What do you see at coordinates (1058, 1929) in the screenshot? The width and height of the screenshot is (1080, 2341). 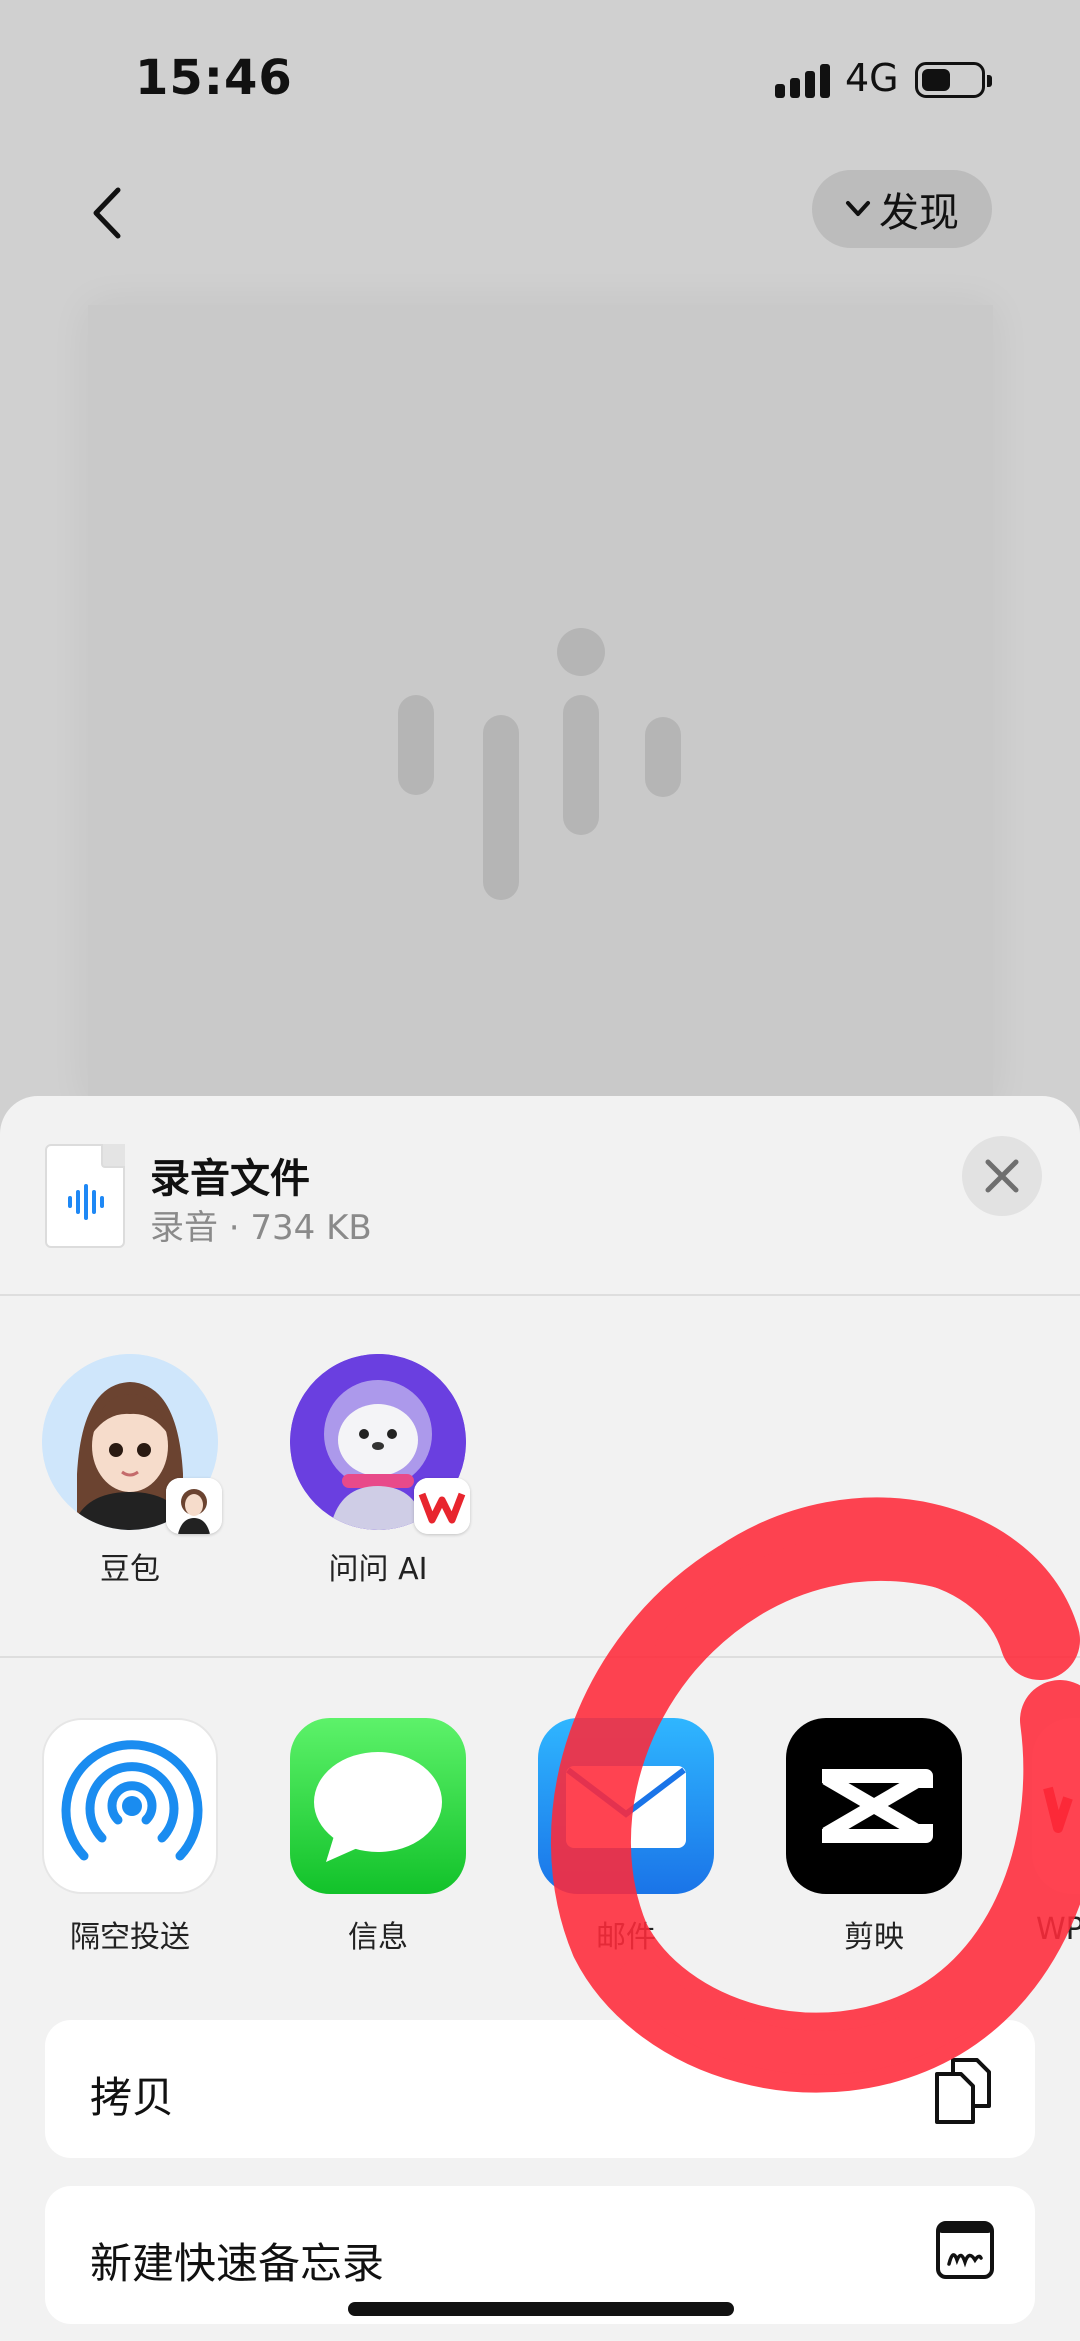 I see `app-name: WPS` at bounding box center [1058, 1929].